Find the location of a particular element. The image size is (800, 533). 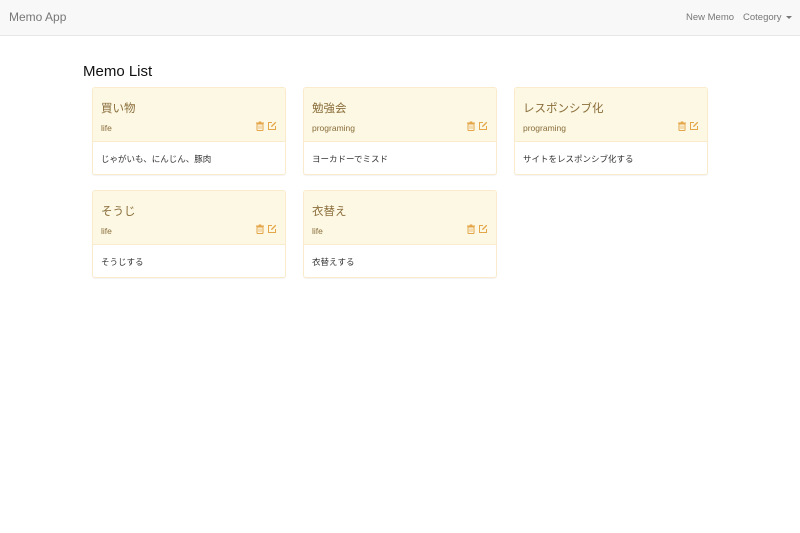

brand-link: Memo App is located at coordinates (37, 17).